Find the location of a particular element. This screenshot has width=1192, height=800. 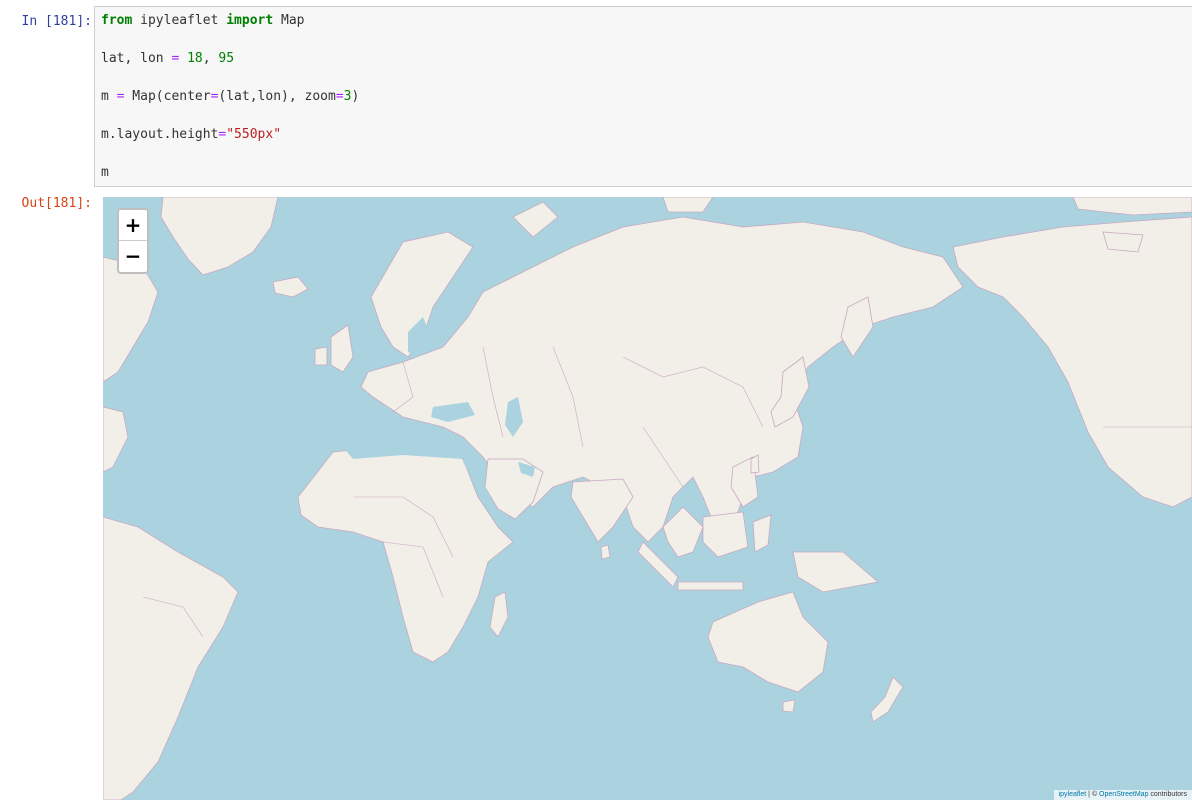

code-token: (lat,lon), zoom is located at coordinates (277, 96).